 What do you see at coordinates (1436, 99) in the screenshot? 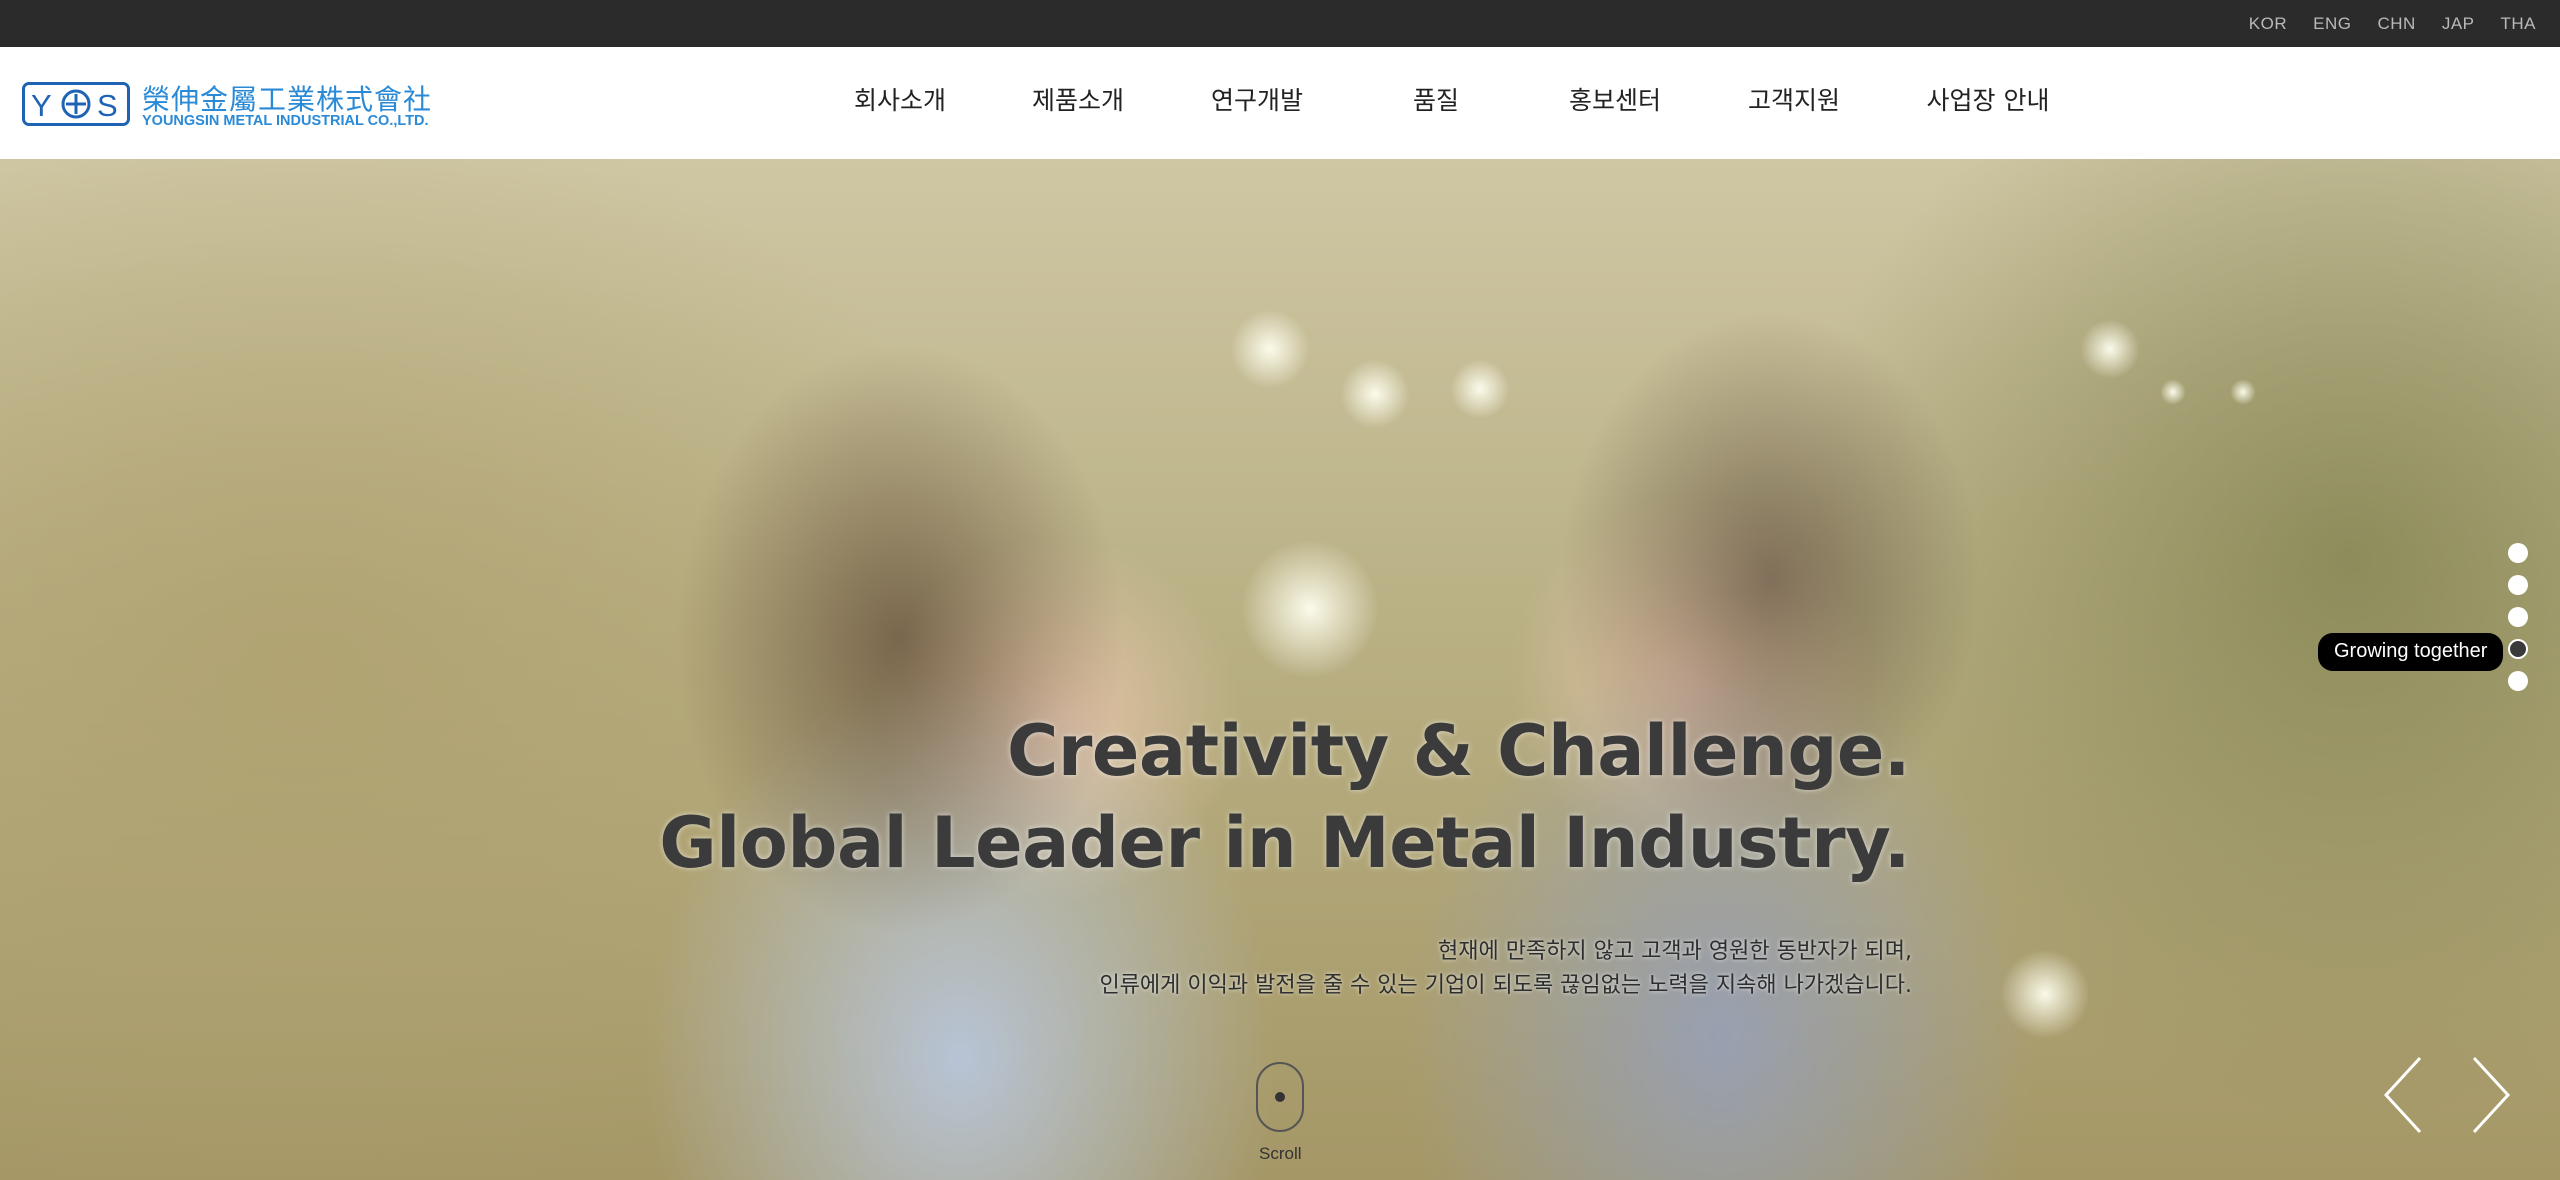
I see `nav-quality: 품질` at bounding box center [1436, 99].